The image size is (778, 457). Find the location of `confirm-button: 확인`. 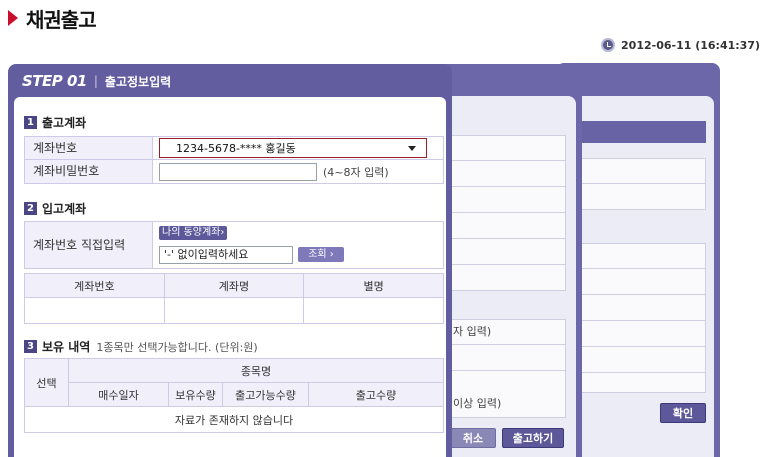

confirm-button: 확인 is located at coordinates (683, 413).